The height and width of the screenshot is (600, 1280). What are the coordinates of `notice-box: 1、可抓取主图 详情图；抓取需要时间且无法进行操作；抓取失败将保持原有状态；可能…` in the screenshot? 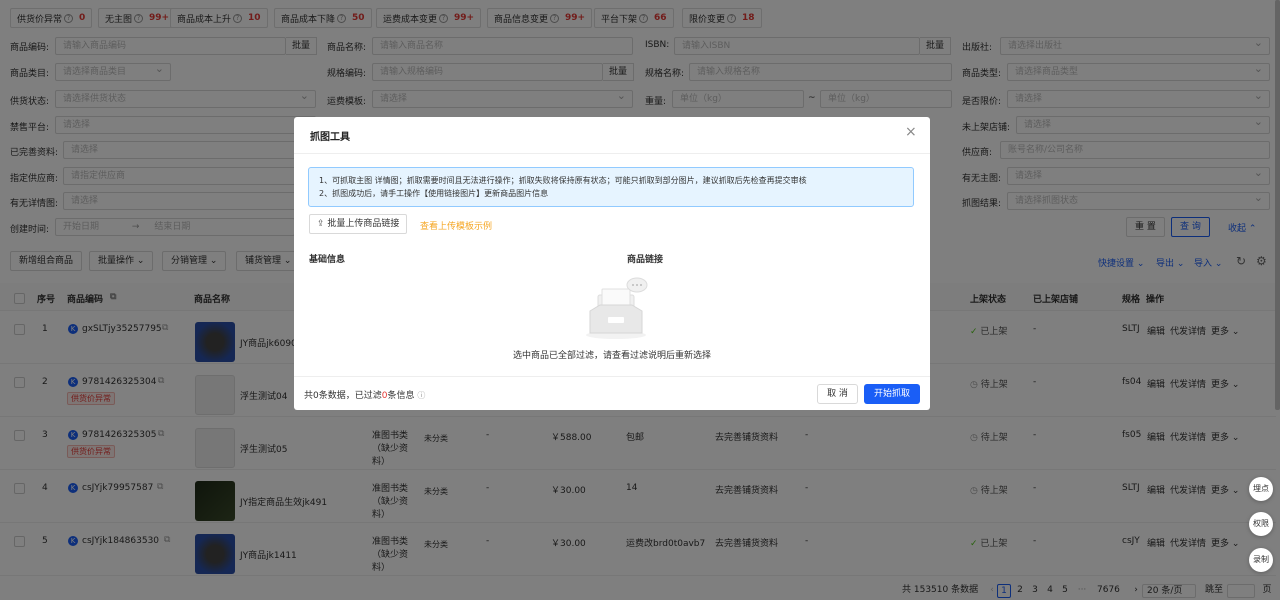 It's located at (611, 187).